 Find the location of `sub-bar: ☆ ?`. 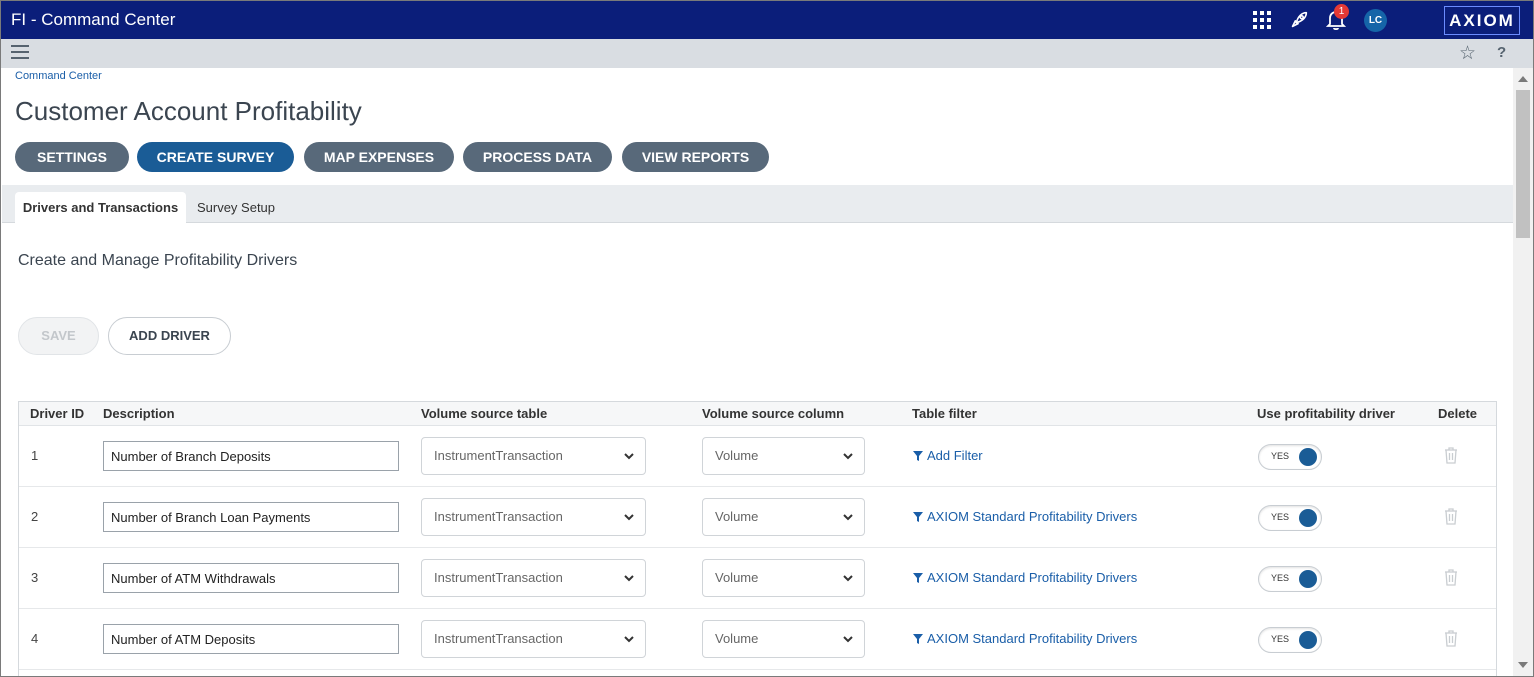

sub-bar: ☆ ? is located at coordinates (767, 53).